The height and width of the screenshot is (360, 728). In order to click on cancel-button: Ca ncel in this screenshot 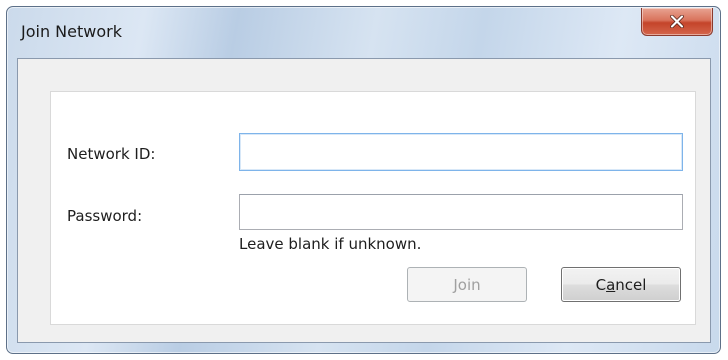, I will do `click(621, 284)`.